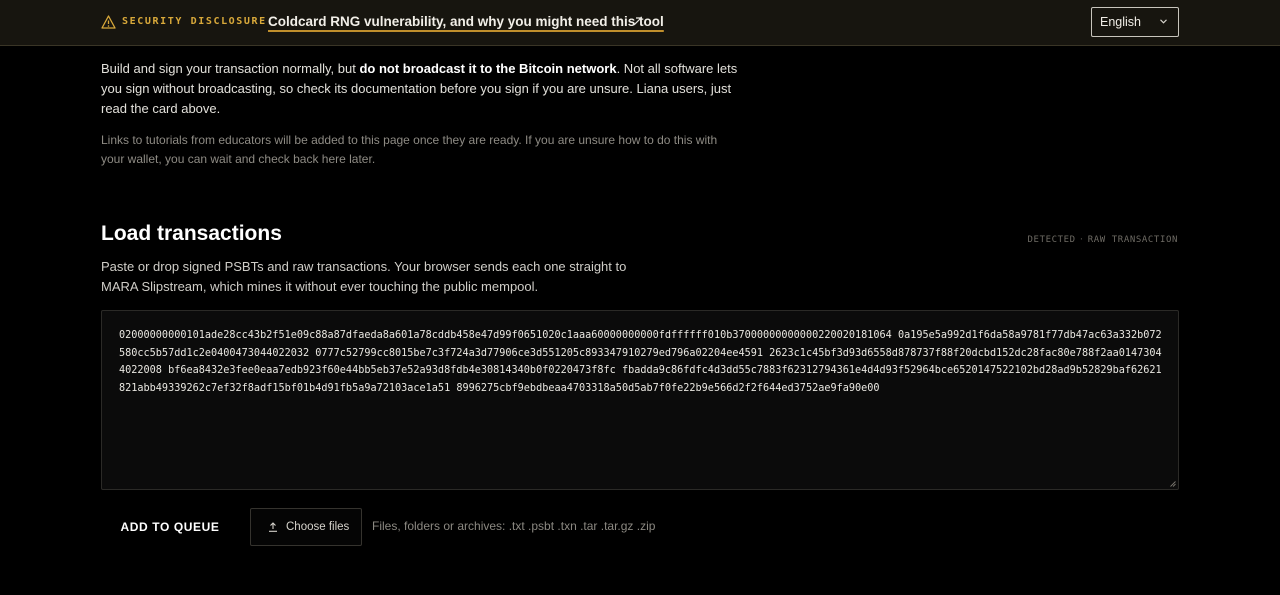  What do you see at coordinates (108, 22) in the screenshot?
I see `warning-icon` at bounding box center [108, 22].